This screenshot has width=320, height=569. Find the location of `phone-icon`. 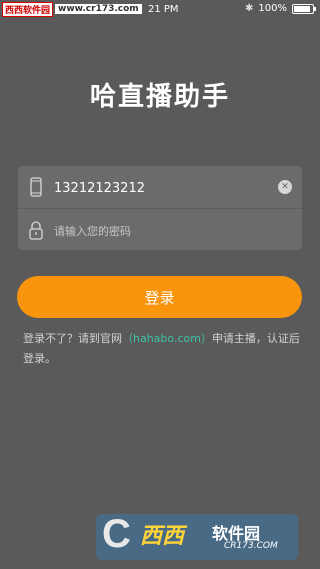

phone-icon is located at coordinates (36, 187).